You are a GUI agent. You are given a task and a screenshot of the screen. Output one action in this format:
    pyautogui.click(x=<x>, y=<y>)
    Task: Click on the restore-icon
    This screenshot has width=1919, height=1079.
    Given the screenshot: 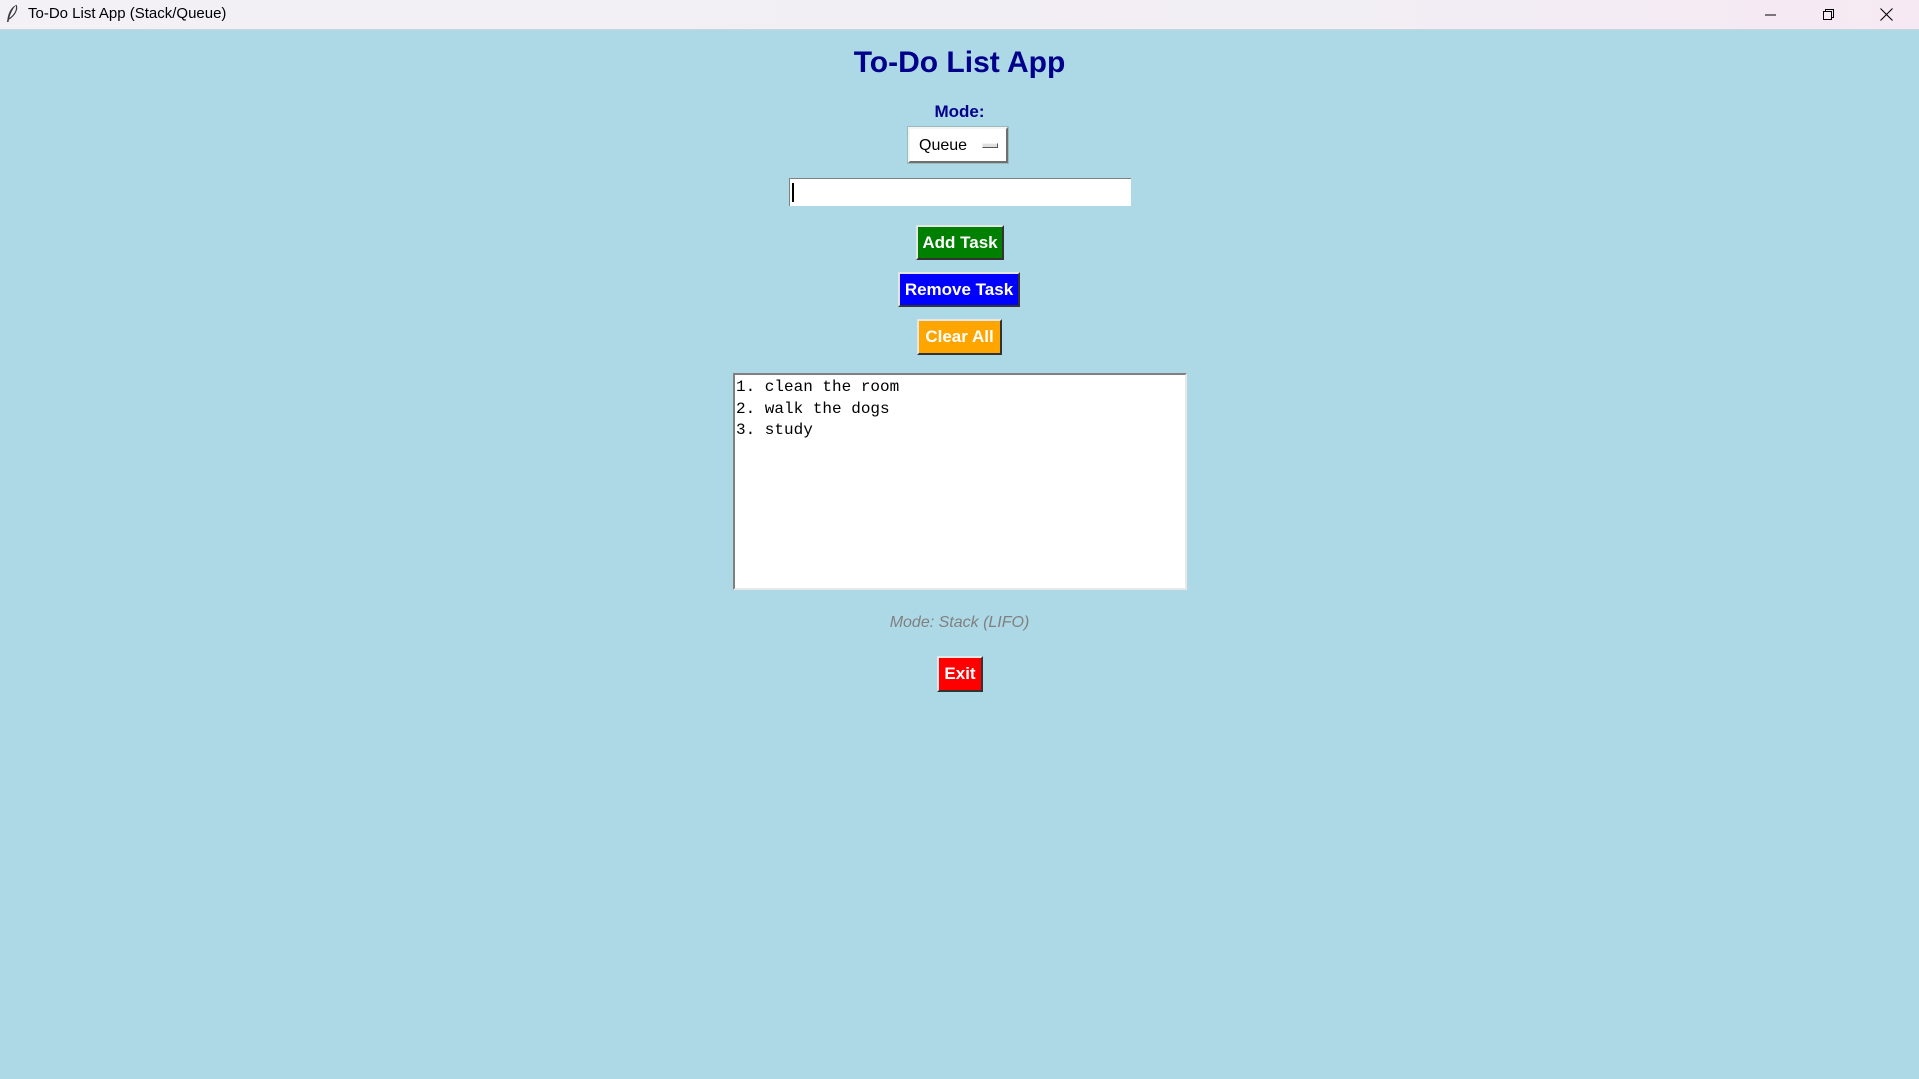 What is the action you would take?
    pyautogui.click(x=1828, y=14)
    